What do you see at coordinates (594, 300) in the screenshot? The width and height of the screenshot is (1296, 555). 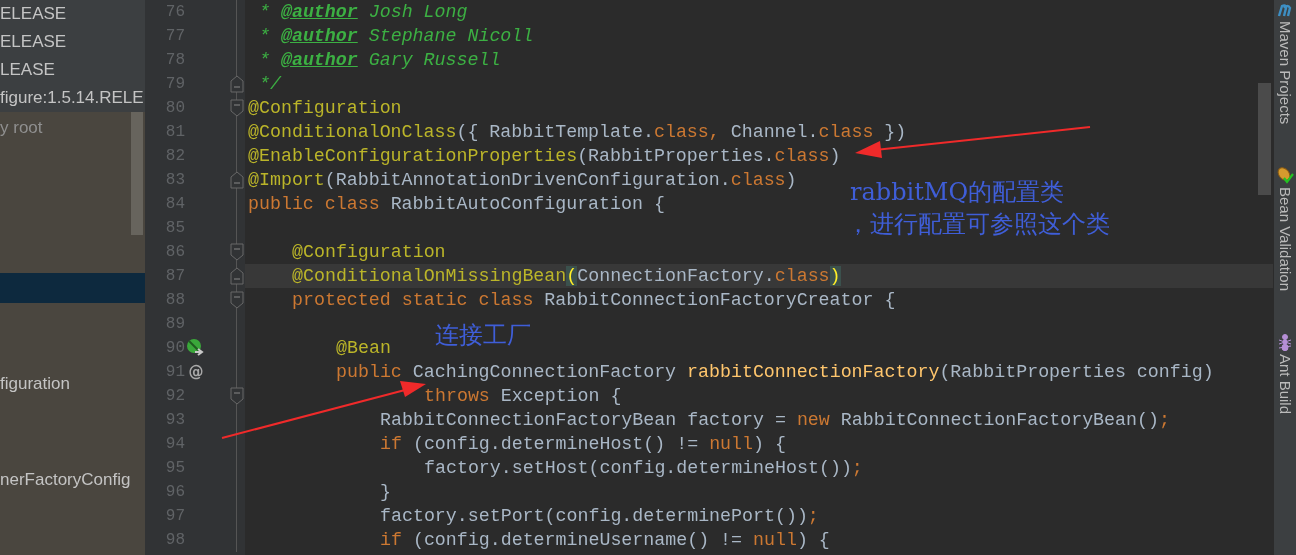 I see `code-line: protected static class RabbitConnectionFactoryCreator {` at bounding box center [594, 300].